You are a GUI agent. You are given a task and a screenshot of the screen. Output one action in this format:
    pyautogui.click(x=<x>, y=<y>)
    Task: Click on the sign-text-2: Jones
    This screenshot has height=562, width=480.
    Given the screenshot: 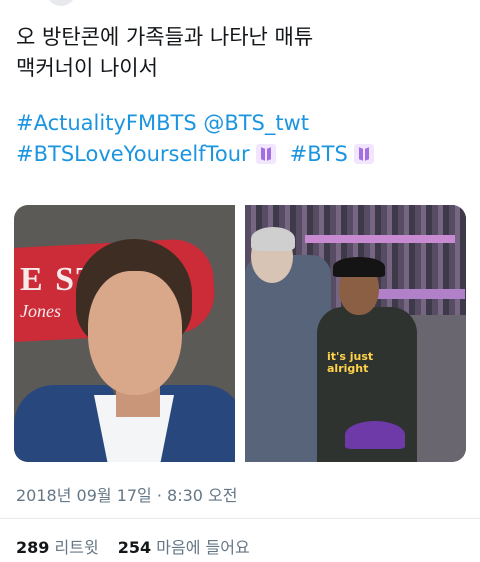 What is the action you would take?
    pyautogui.click(x=40, y=311)
    